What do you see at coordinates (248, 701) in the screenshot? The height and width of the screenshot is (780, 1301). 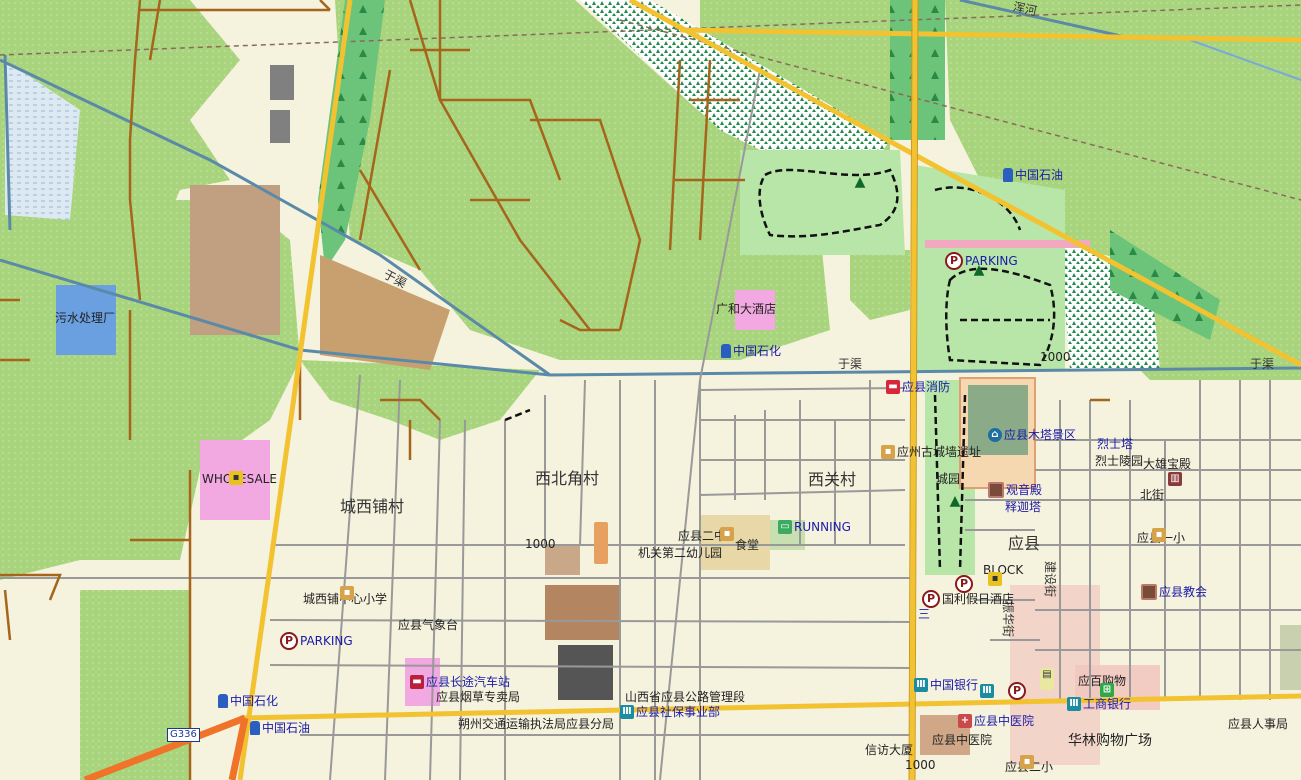 I see `poi-sinopec-west: 中国石化` at bounding box center [248, 701].